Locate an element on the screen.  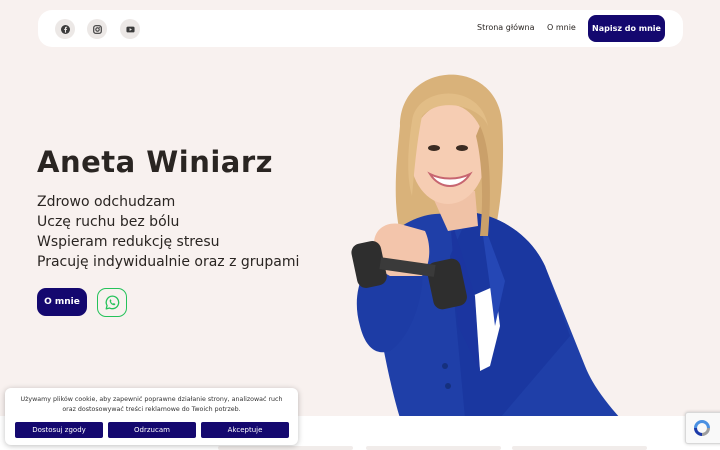
about-button: O mnie is located at coordinates (62, 302).